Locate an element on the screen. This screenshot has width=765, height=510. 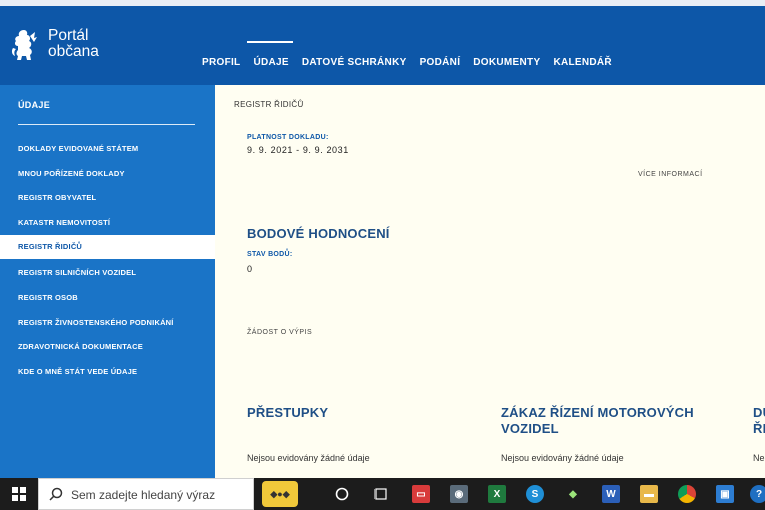
word-icon: W is located at coordinates (611, 494).